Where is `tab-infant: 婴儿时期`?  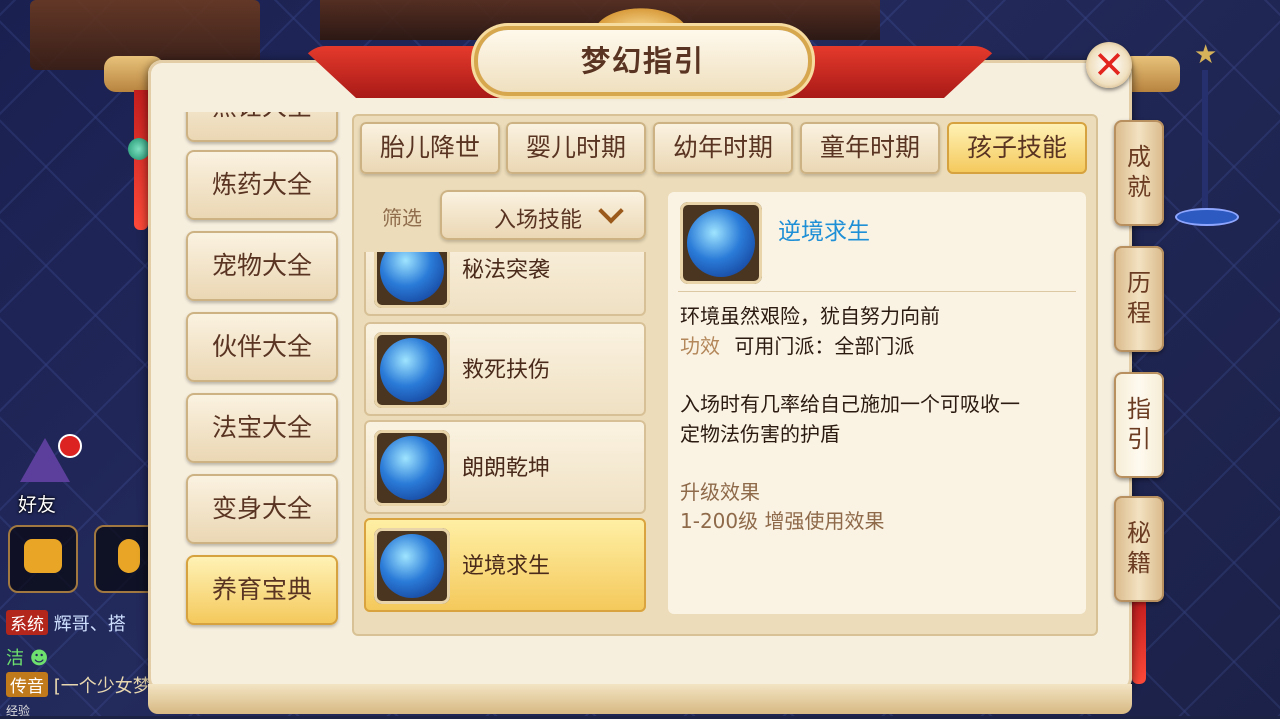
tab-infant: 婴儿时期 is located at coordinates (576, 148).